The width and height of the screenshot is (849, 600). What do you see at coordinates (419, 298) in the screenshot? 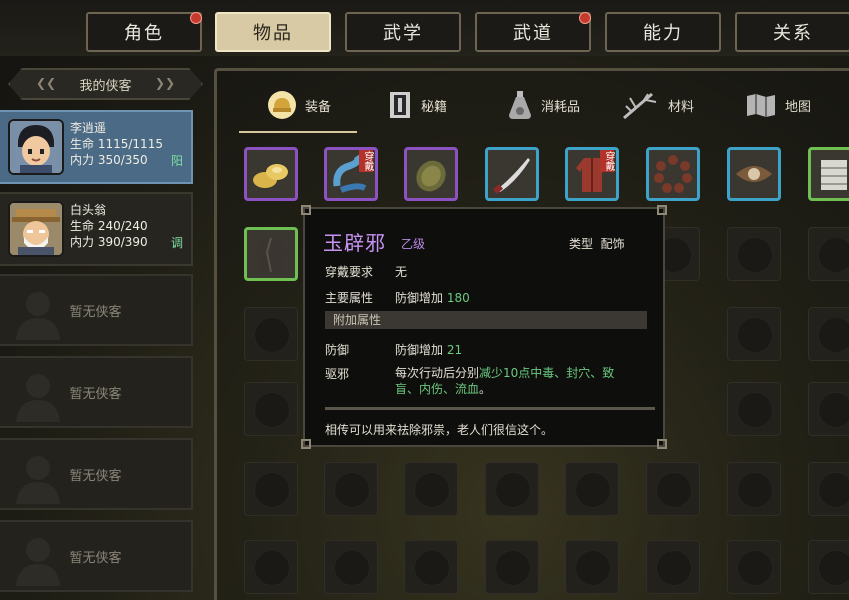
I see `main-attribute-value: 防御增加` at bounding box center [419, 298].